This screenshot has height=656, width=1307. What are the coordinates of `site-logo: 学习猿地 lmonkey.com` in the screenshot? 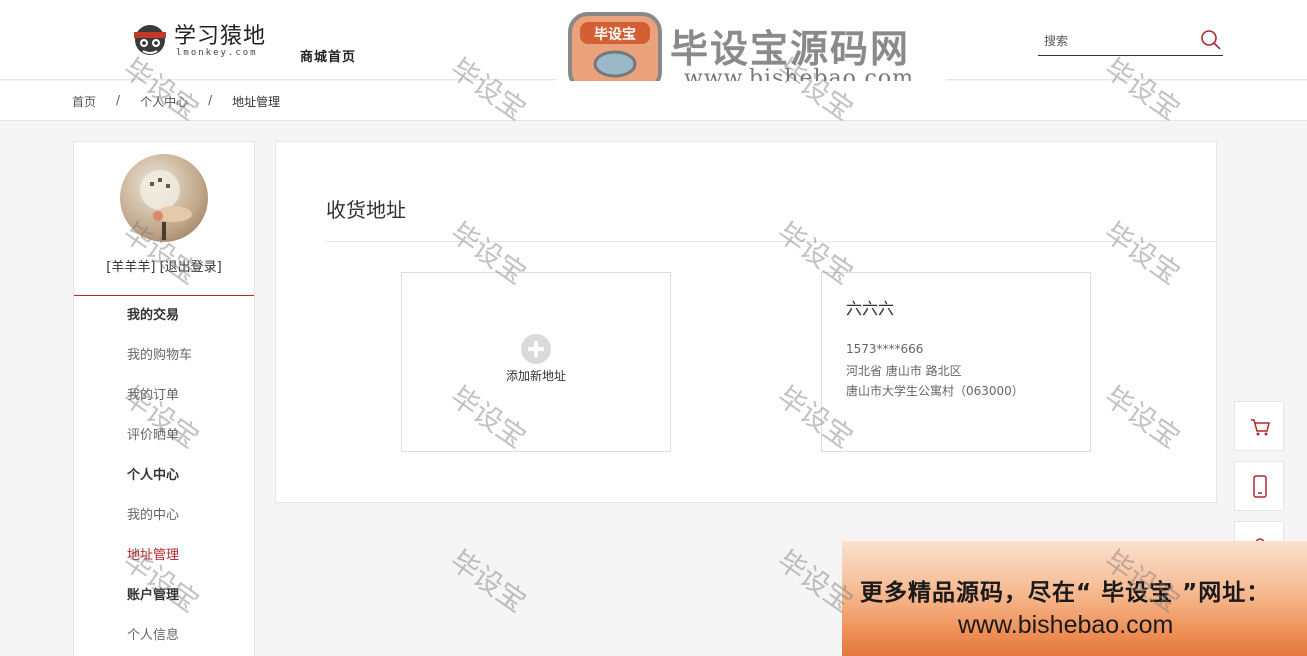 It's located at (202, 41).